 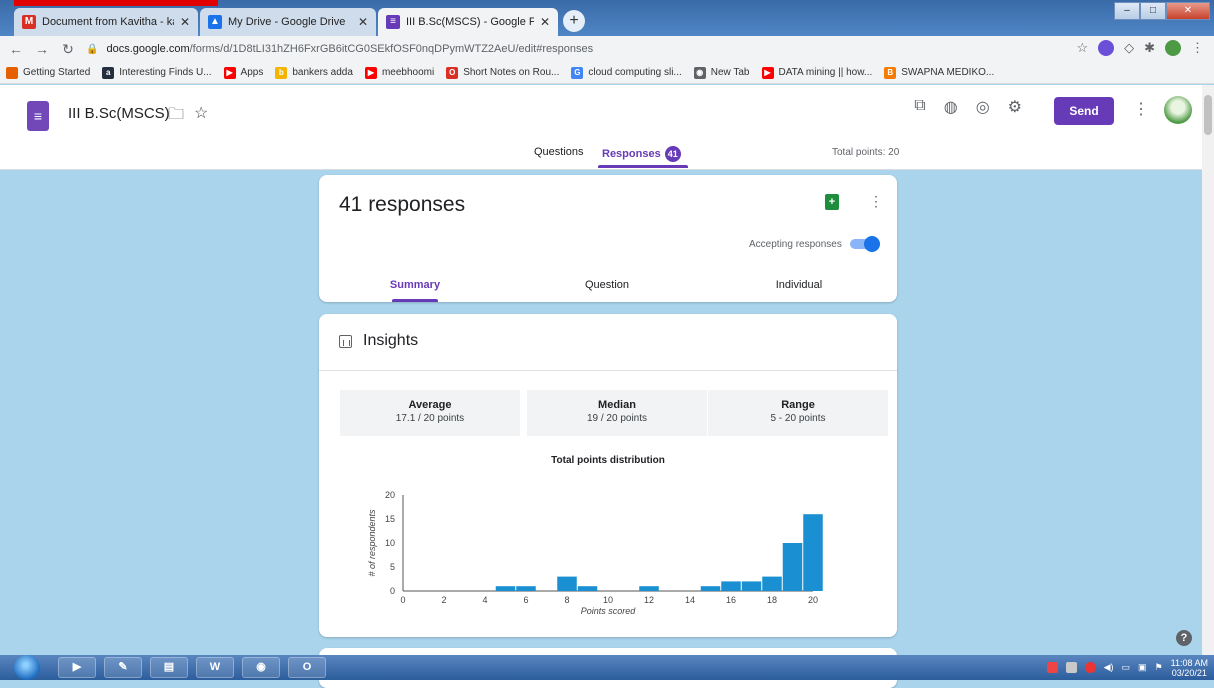 What do you see at coordinates (1208, 370) in the screenshot?
I see `page-scrollbar` at bounding box center [1208, 370].